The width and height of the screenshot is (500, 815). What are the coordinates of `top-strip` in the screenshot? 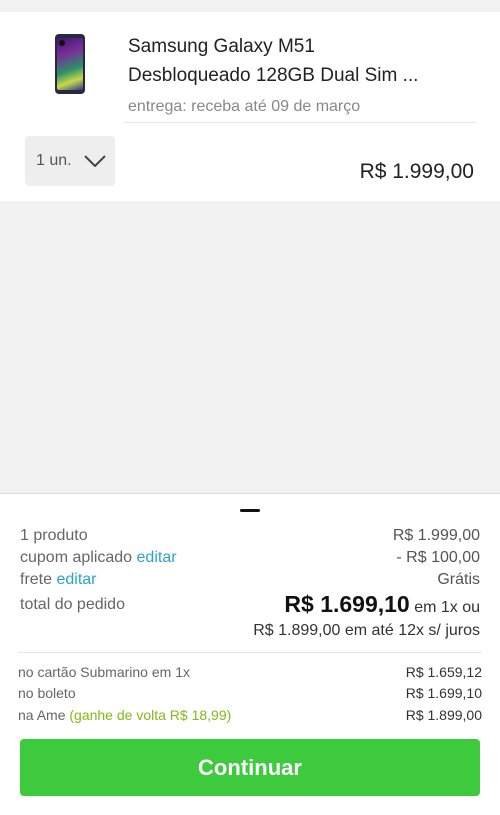 It's located at (250, 6).